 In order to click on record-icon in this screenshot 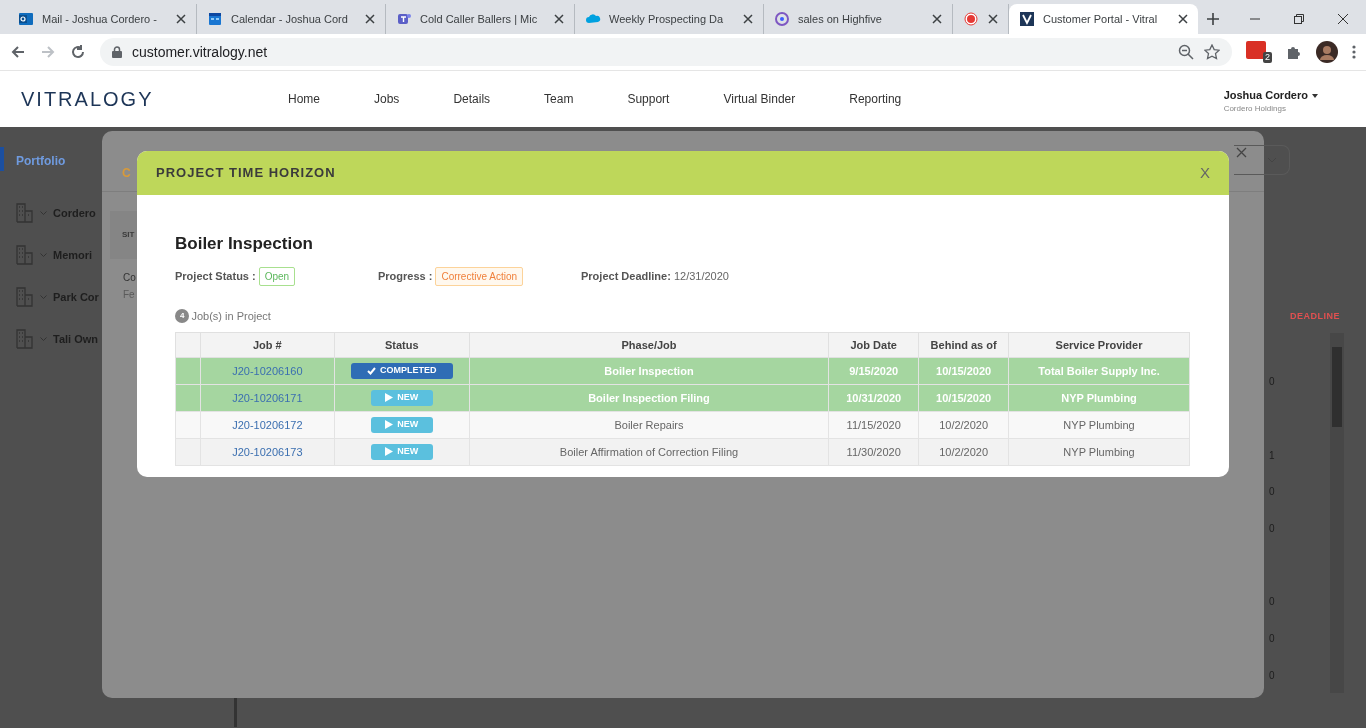, I will do `click(971, 19)`.